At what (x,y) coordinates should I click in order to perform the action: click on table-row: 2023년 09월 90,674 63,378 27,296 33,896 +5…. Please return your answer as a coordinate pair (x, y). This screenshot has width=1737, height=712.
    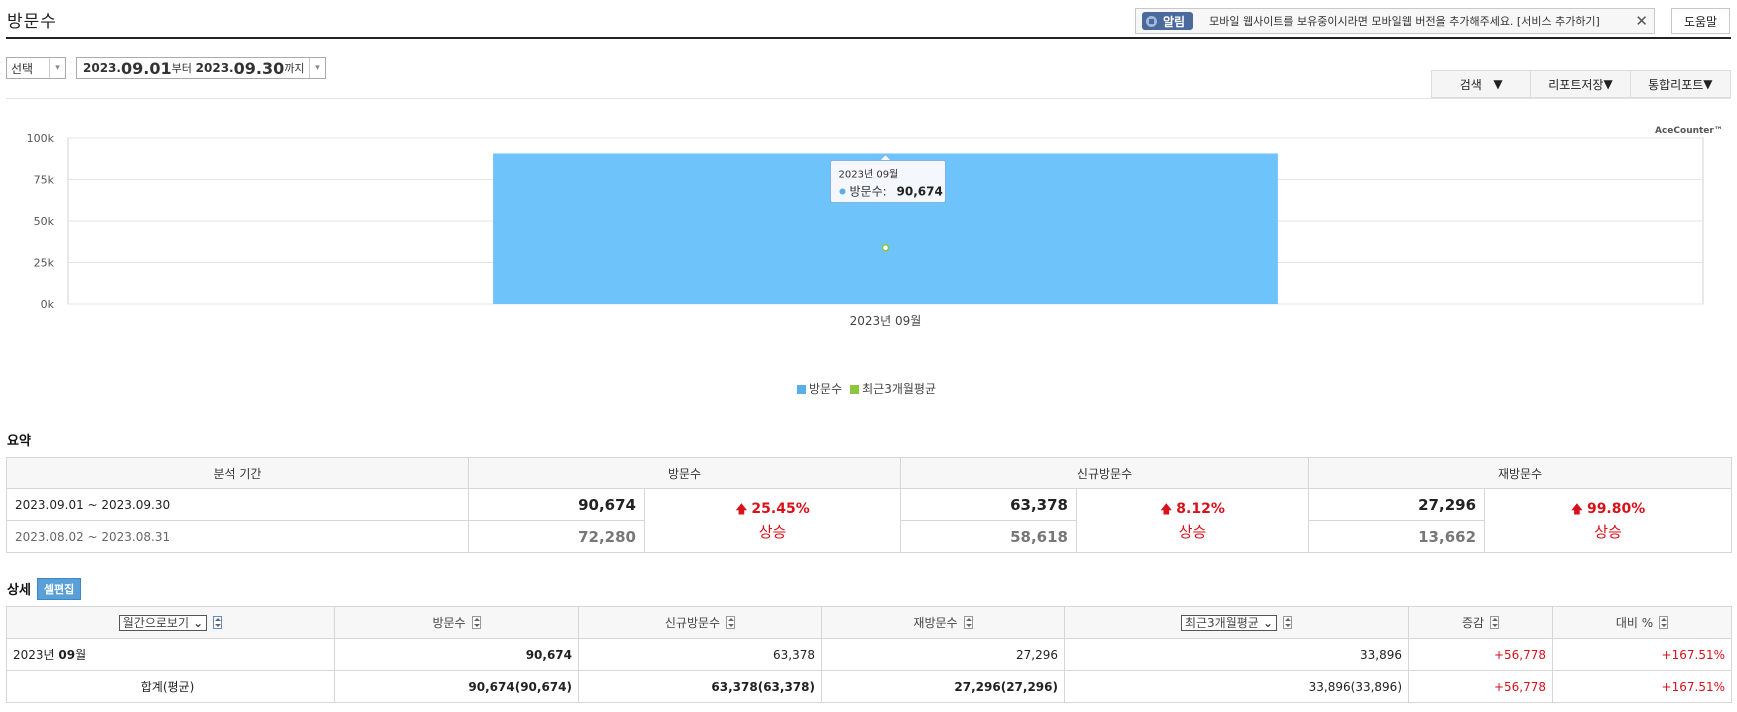
    Looking at the image, I should click on (869, 654).